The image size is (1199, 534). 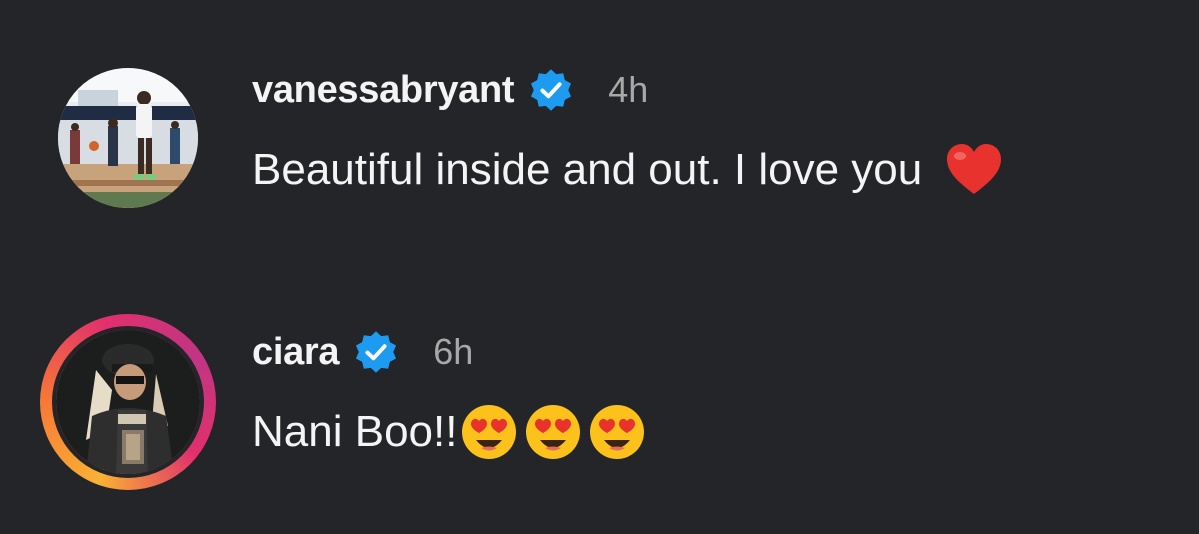 I want to click on username-link: vanessabryant, so click(x=383, y=90).